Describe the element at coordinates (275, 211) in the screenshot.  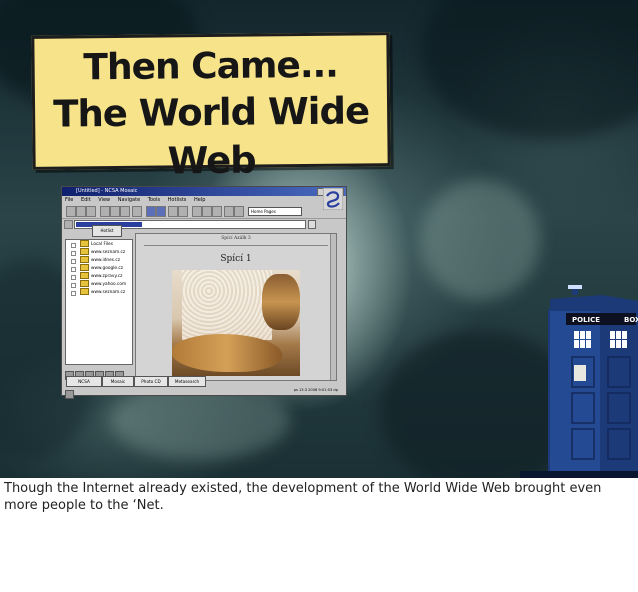
I see `hotlist-combo: Home Pages` at that location.